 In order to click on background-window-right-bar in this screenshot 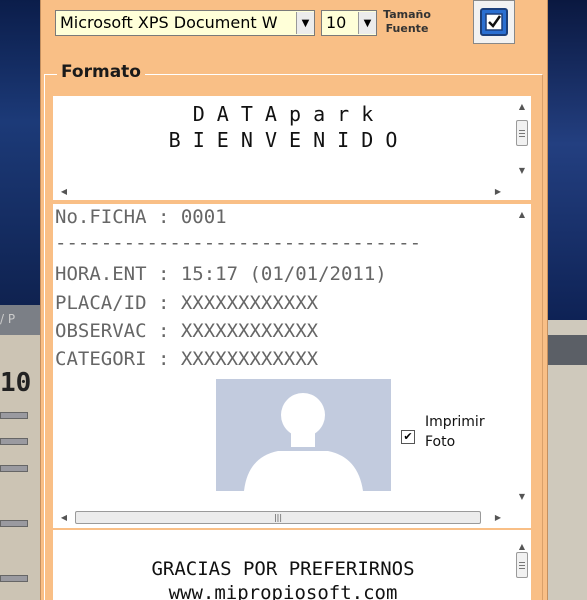, I will do `click(567, 350)`.